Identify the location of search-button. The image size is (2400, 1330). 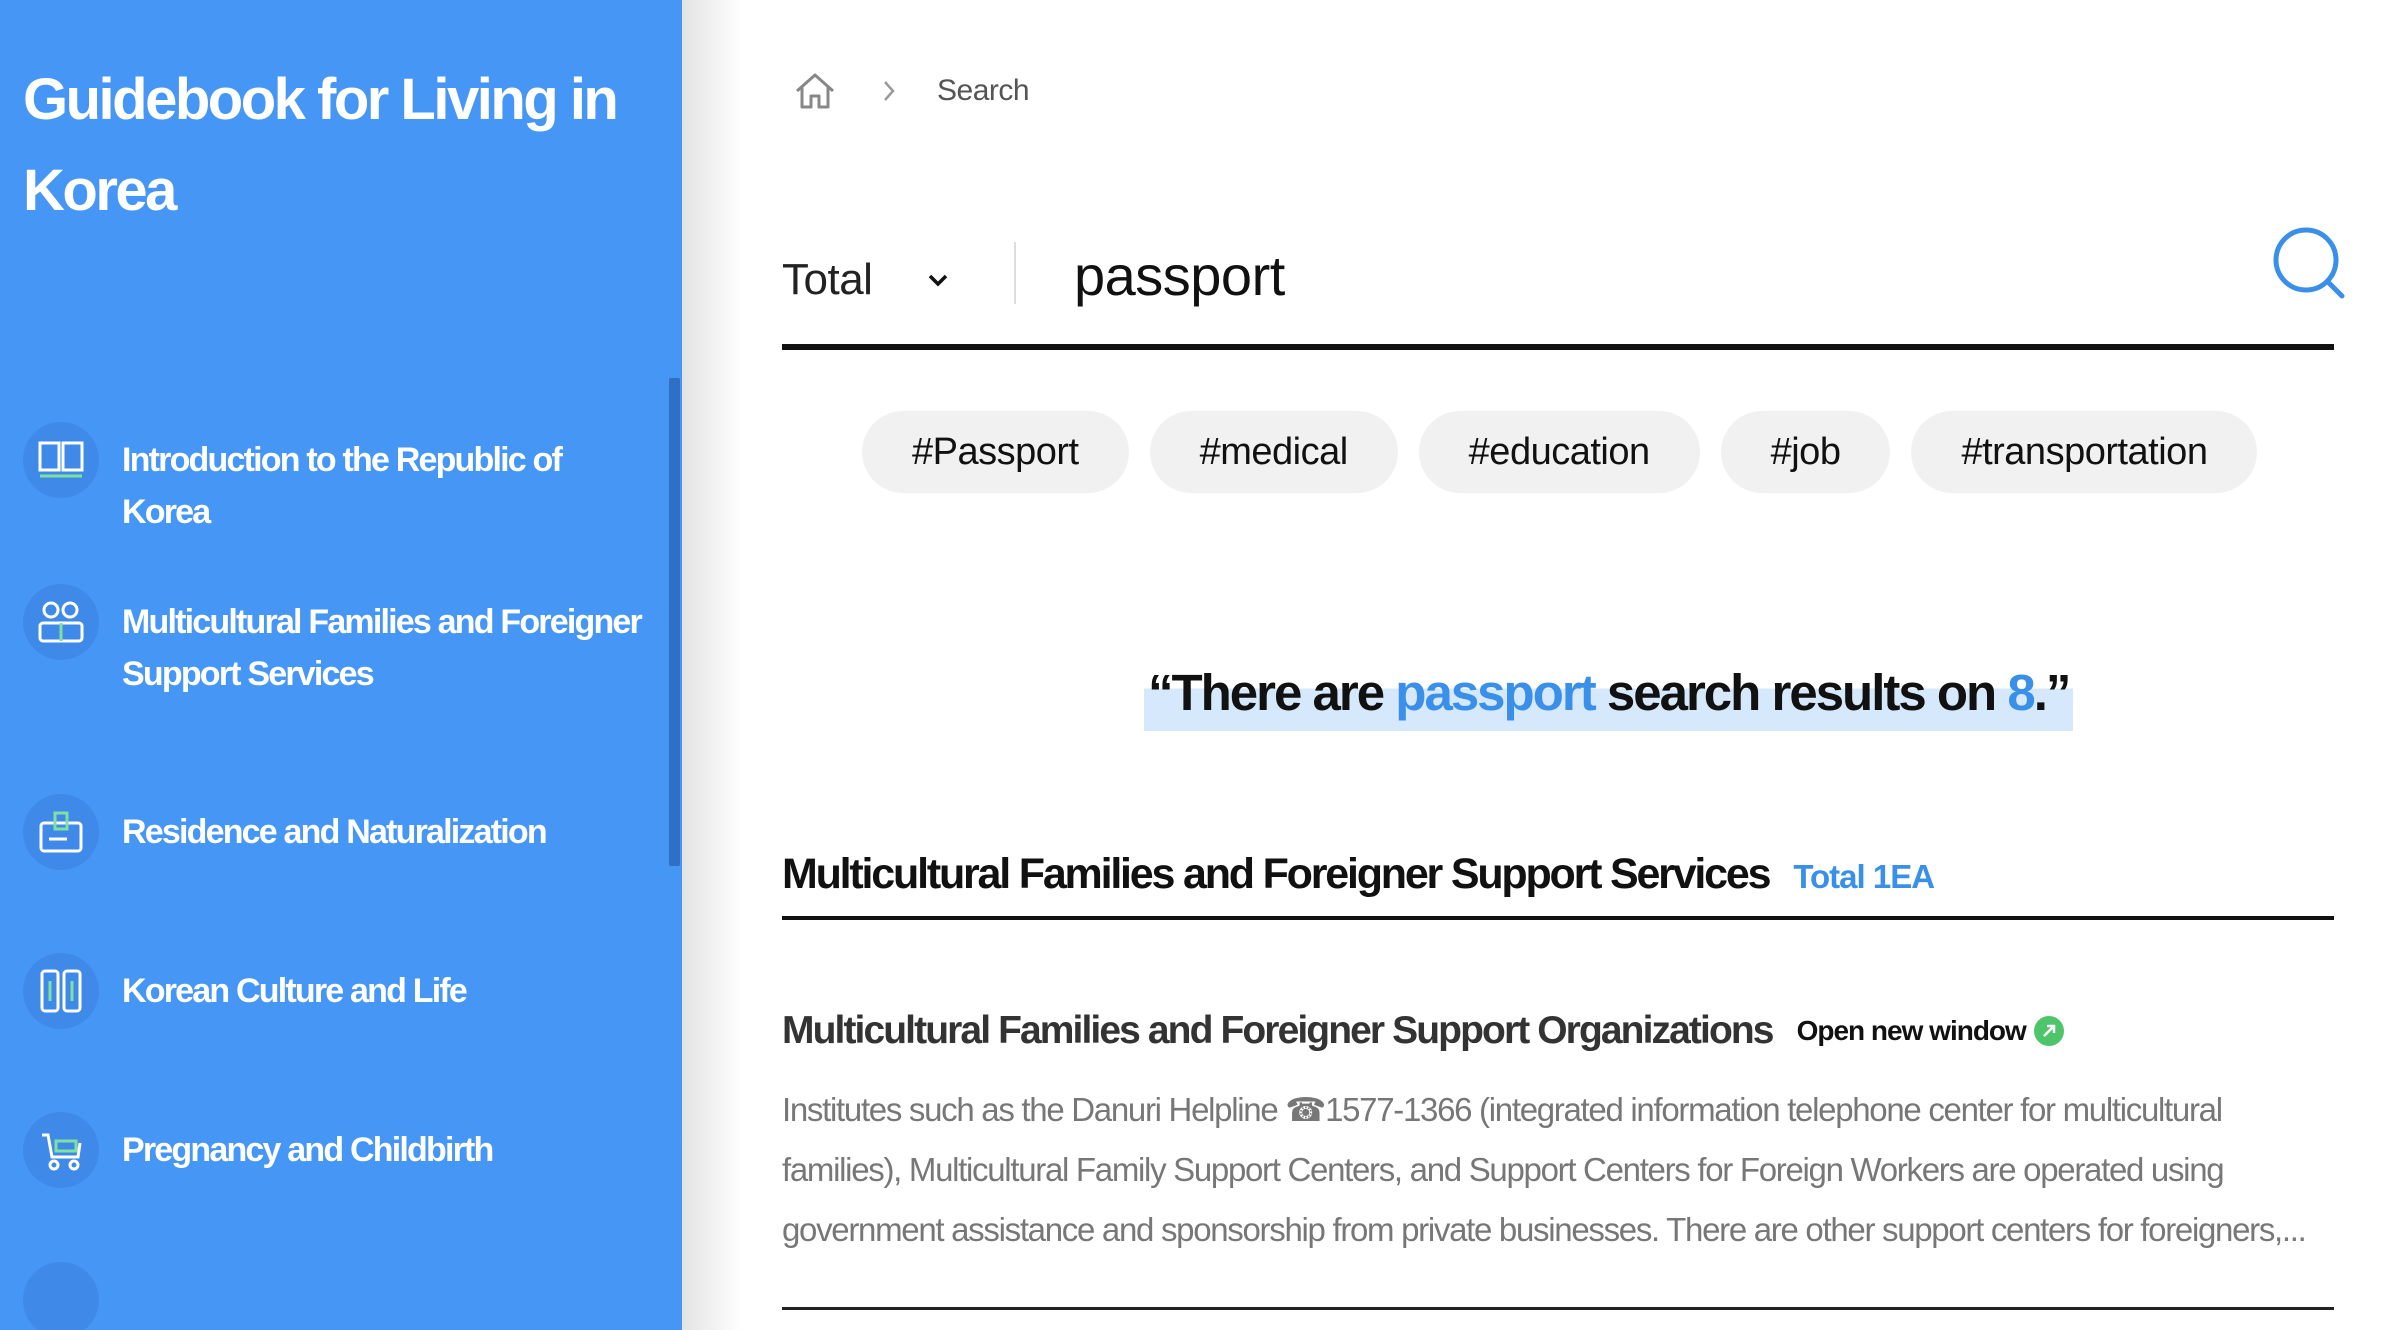
(2310, 266).